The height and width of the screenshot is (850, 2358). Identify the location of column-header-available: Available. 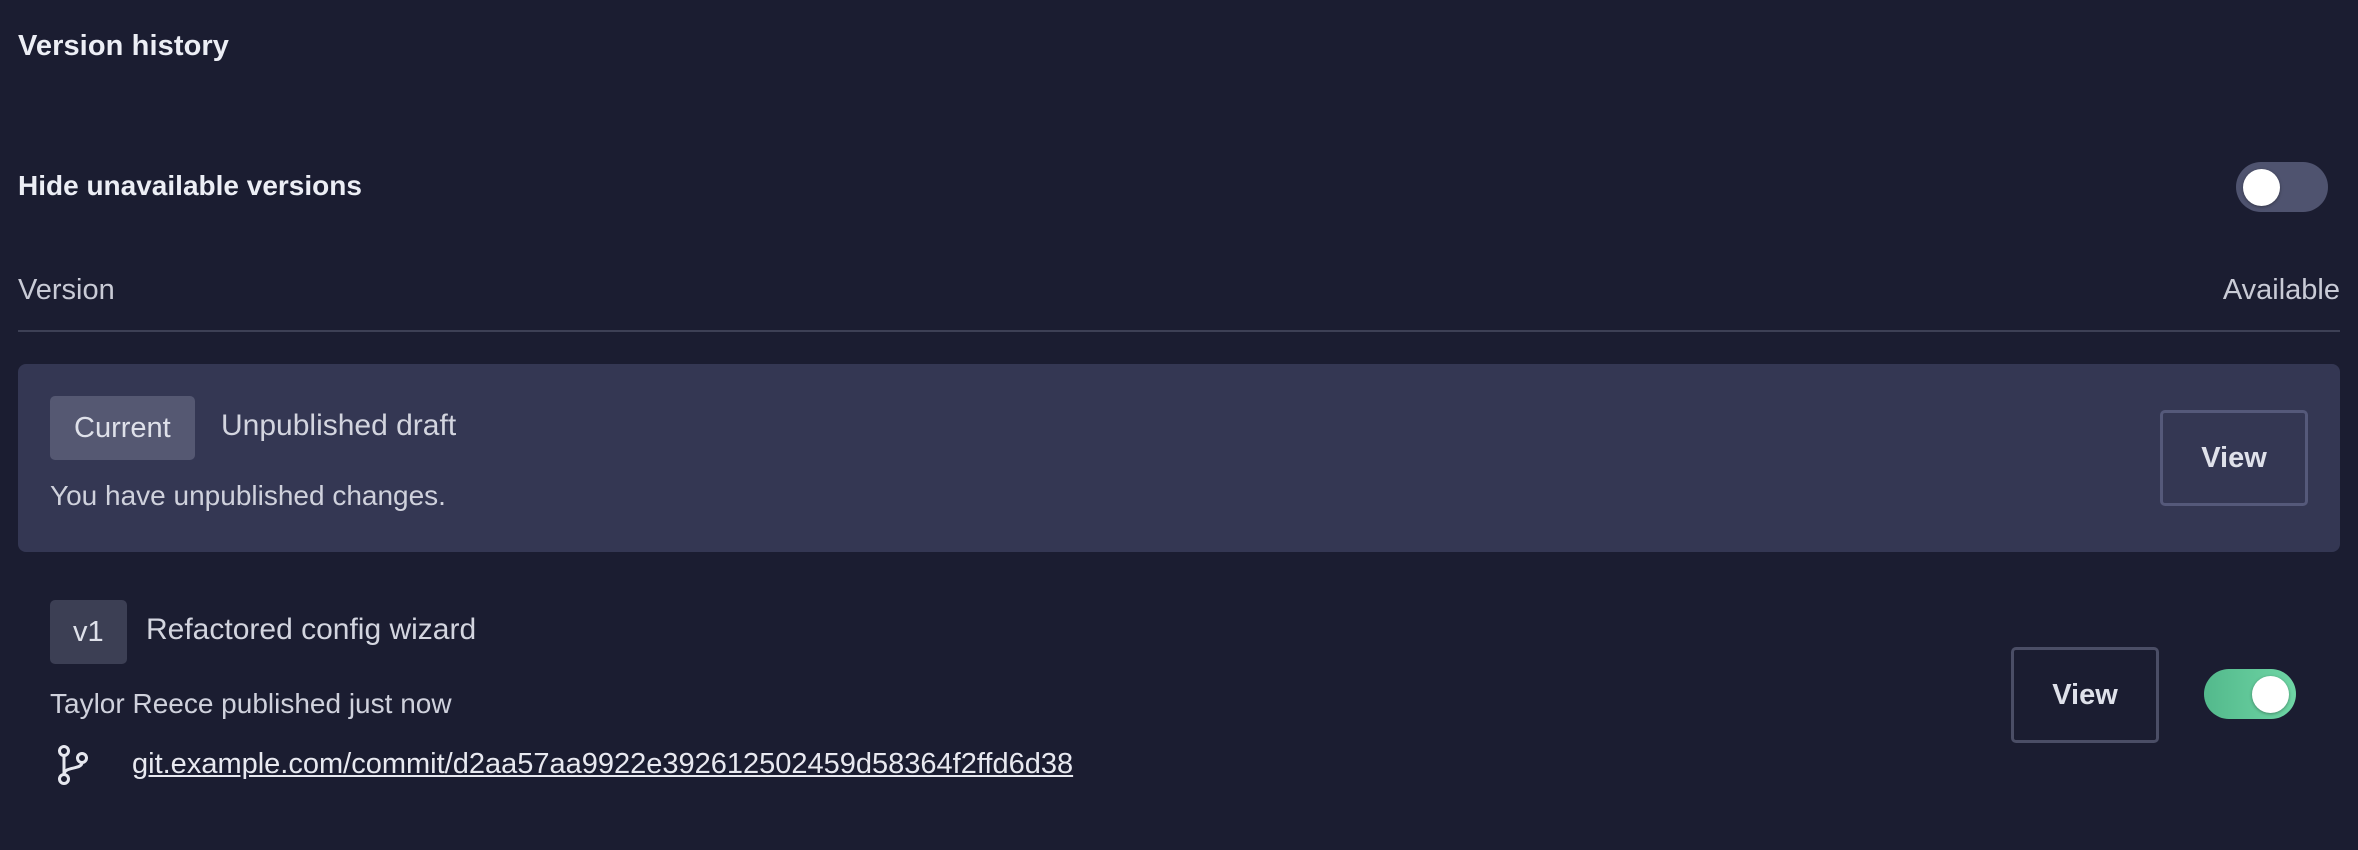
(2281, 290).